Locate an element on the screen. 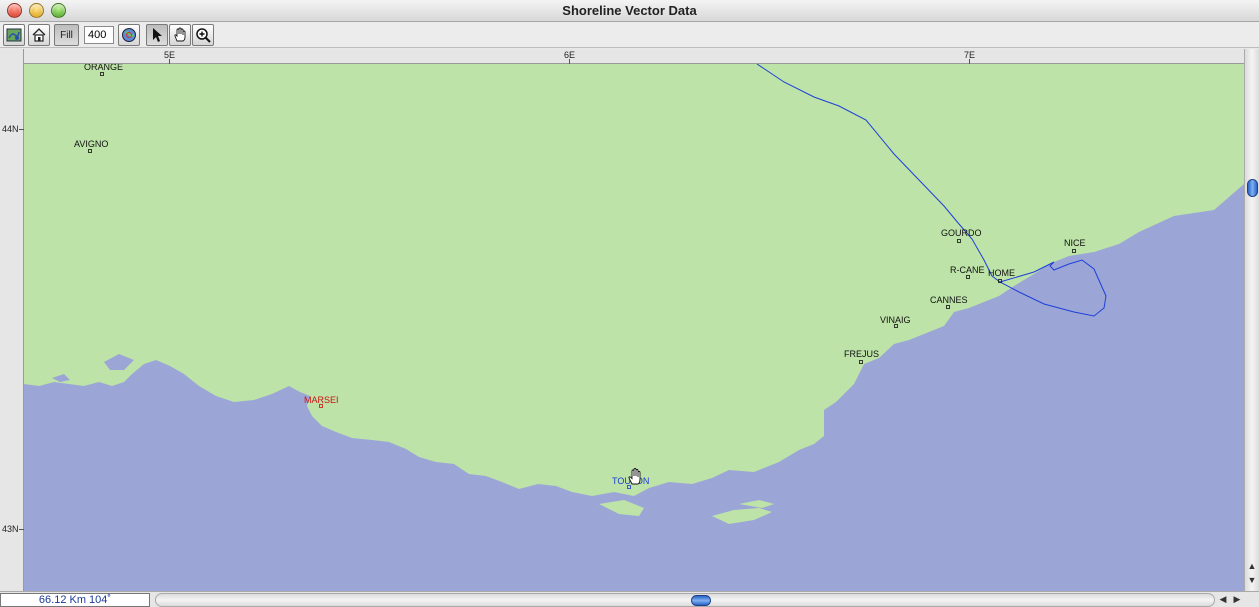 This screenshot has height=607, width=1259. scroll-right-arrow: ▶ is located at coordinates (1237, 599).